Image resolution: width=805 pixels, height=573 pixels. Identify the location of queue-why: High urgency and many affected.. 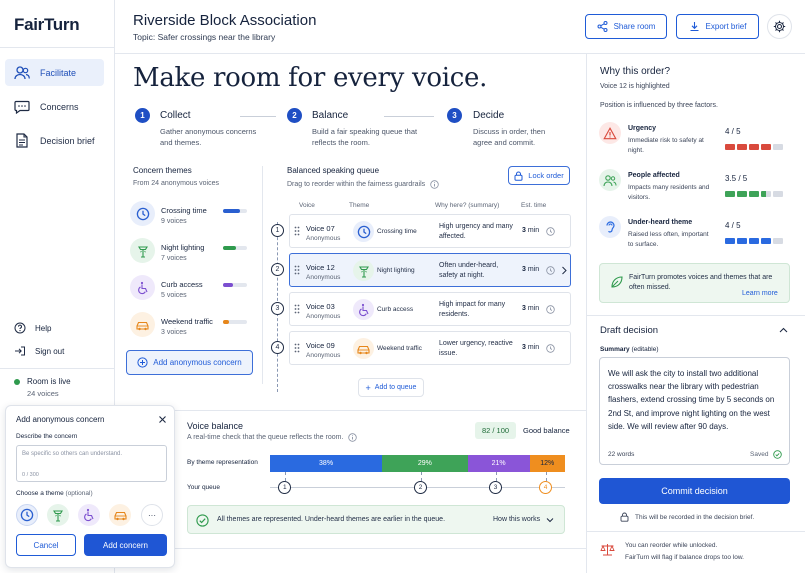
(476, 231).